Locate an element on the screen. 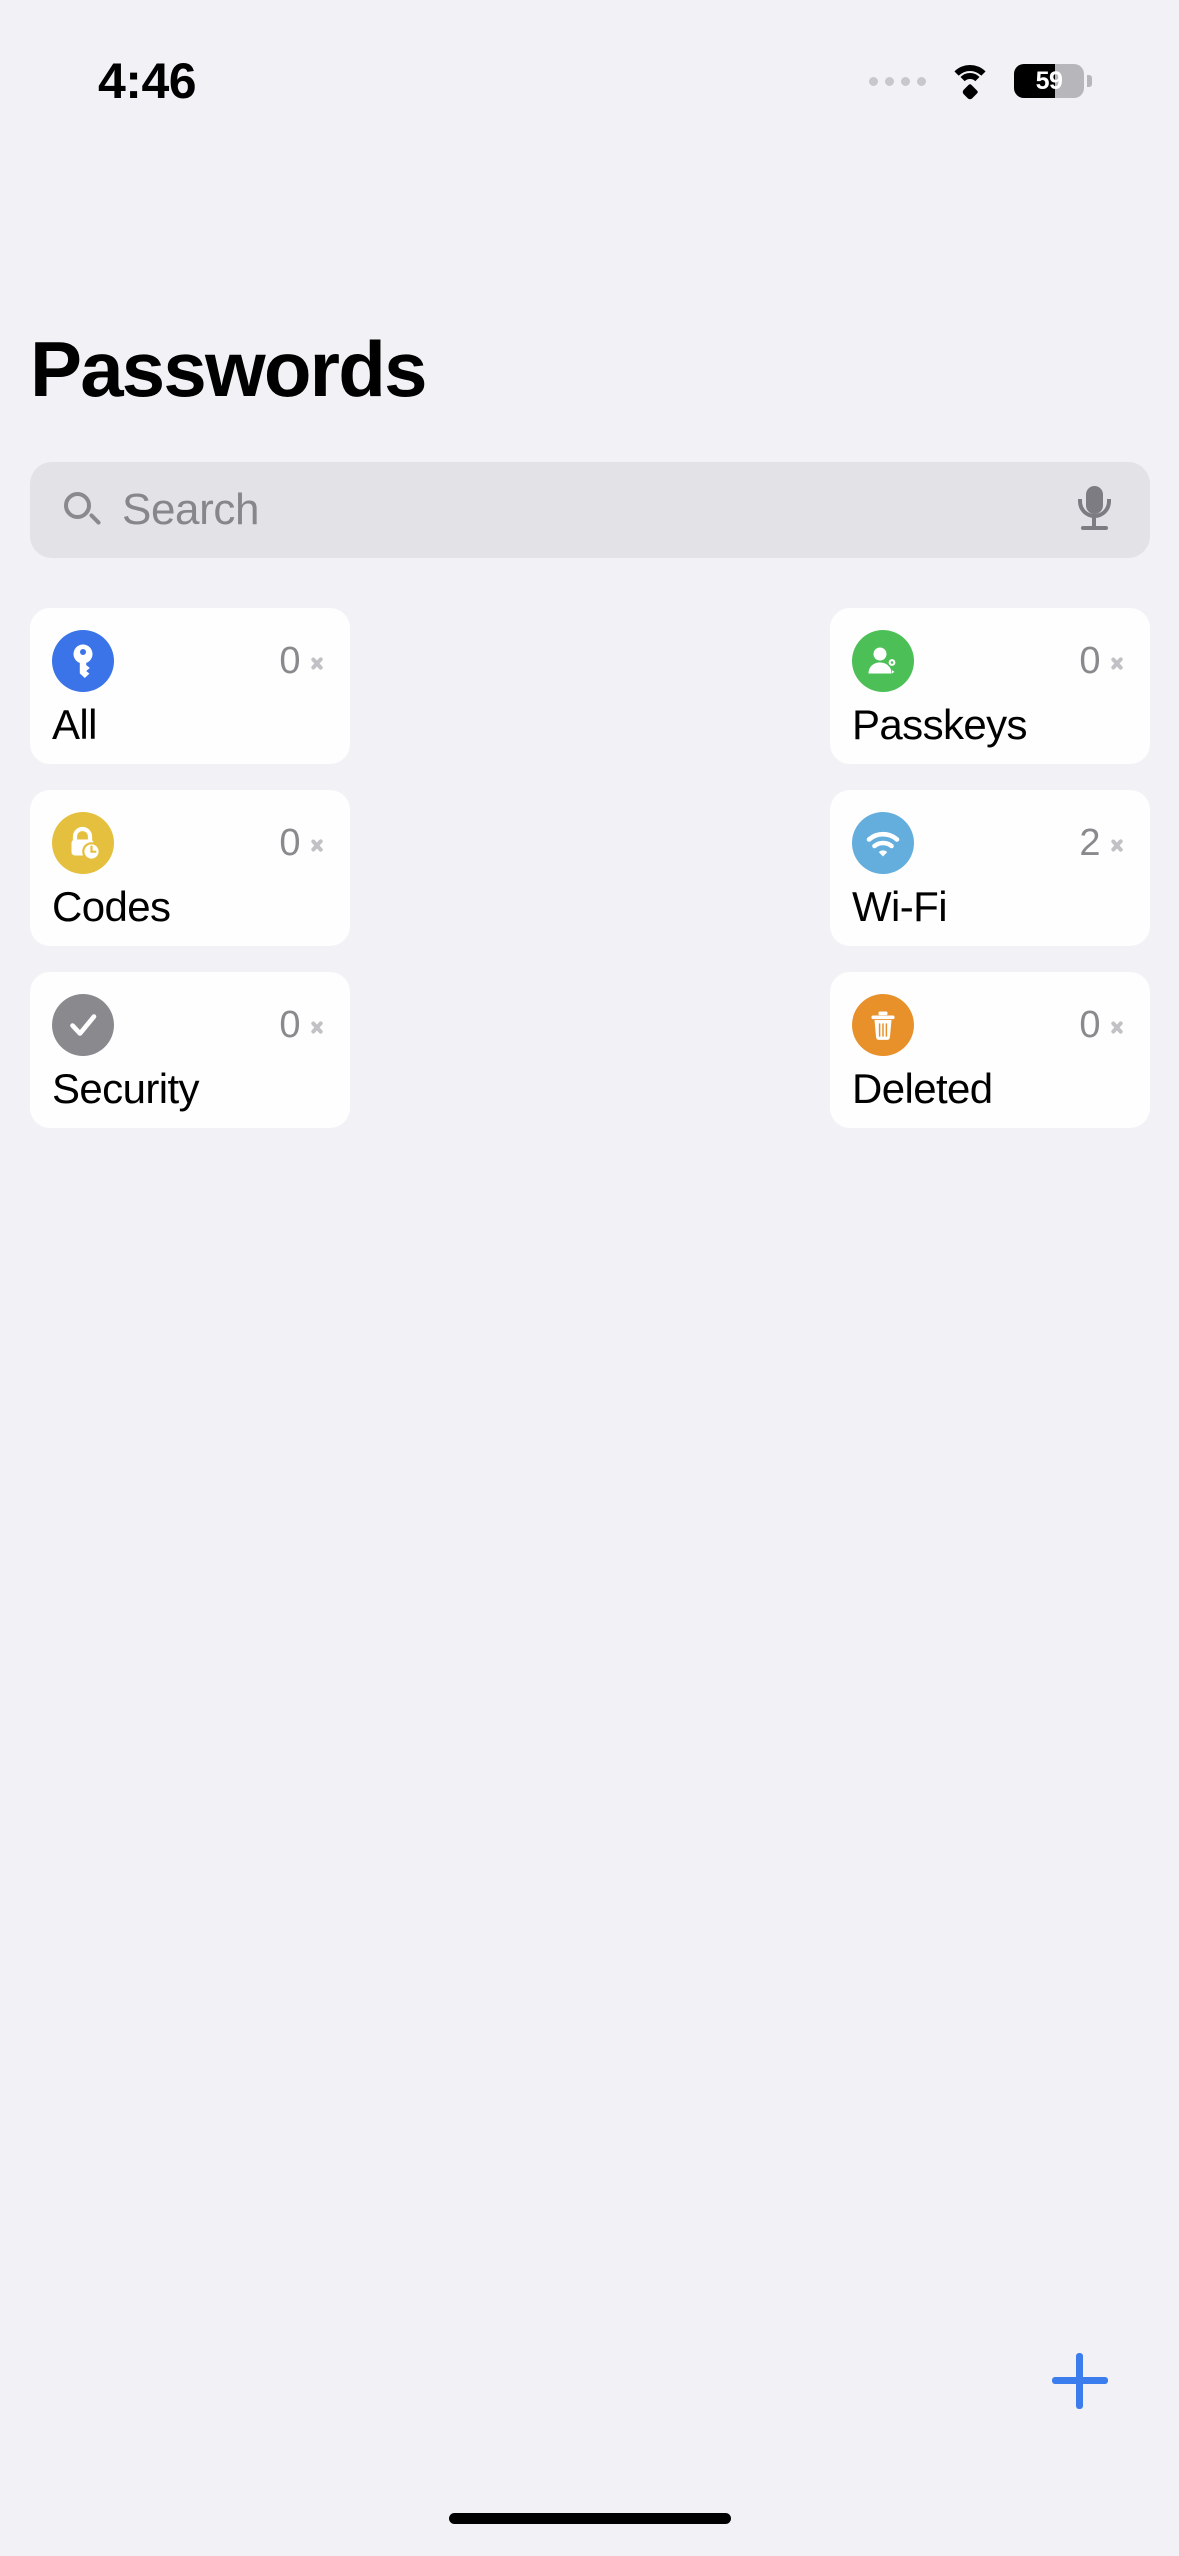  home-indicator is located at coordinates (589, 2518).